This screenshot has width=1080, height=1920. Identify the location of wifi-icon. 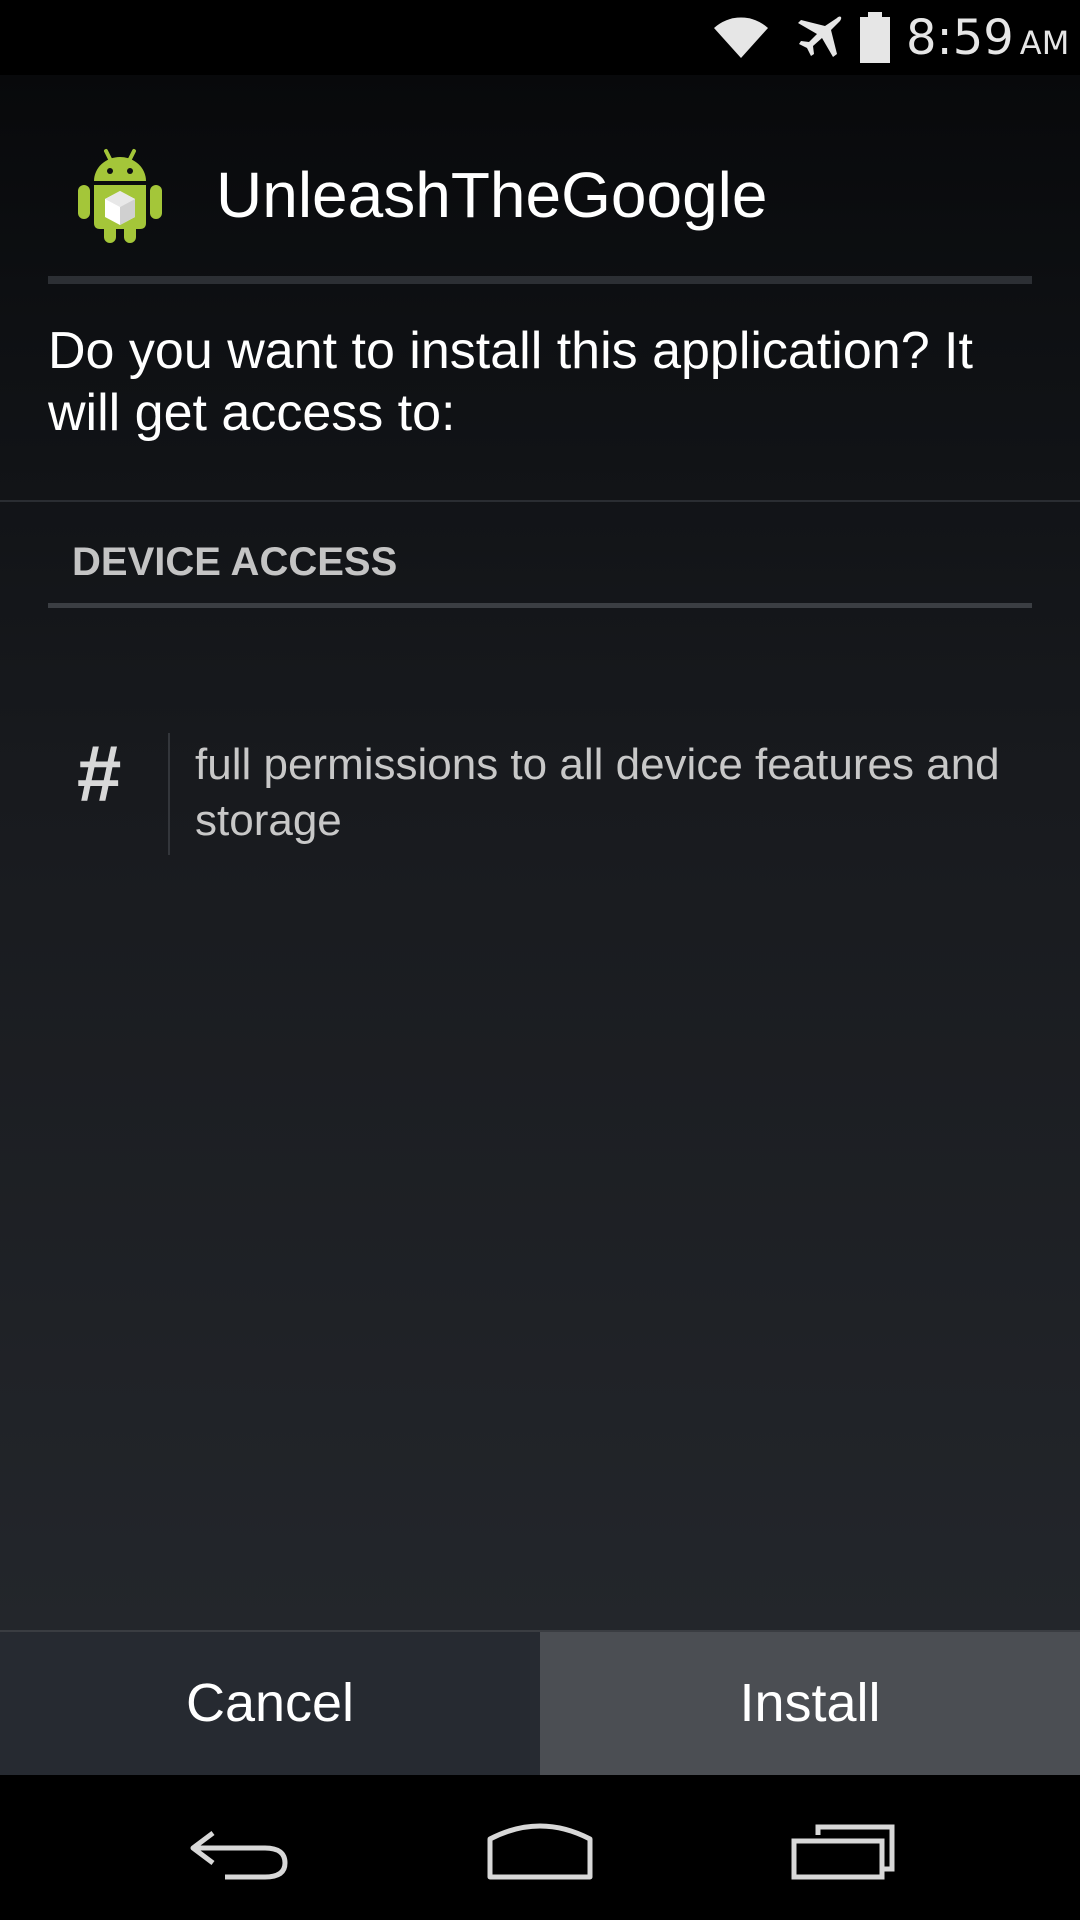
(741, 37).